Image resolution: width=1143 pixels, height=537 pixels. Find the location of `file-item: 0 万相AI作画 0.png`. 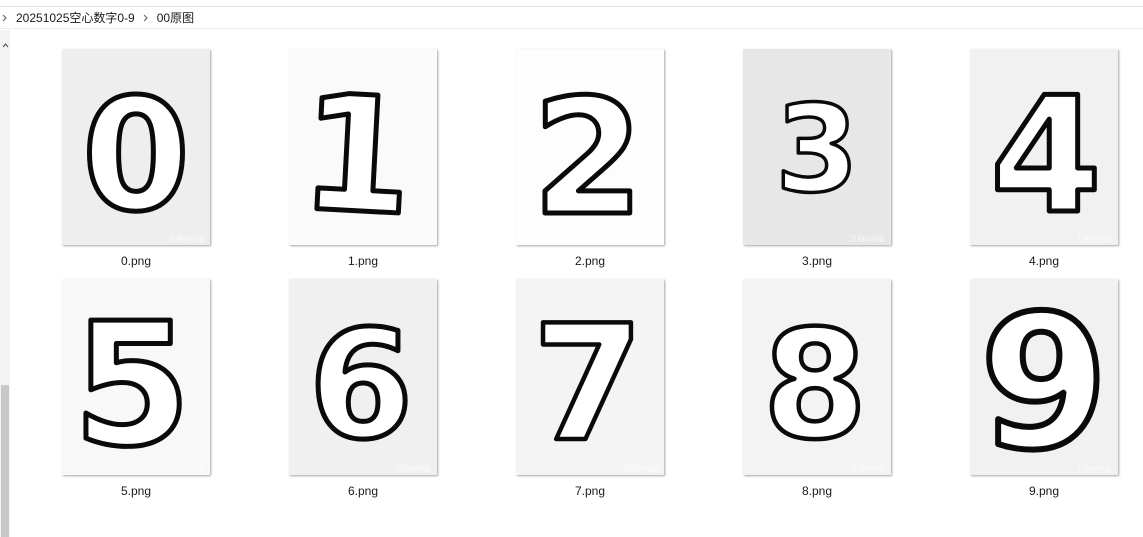

file-item: 0 万相AI作画 0.png is located at coordinates (137, 164).